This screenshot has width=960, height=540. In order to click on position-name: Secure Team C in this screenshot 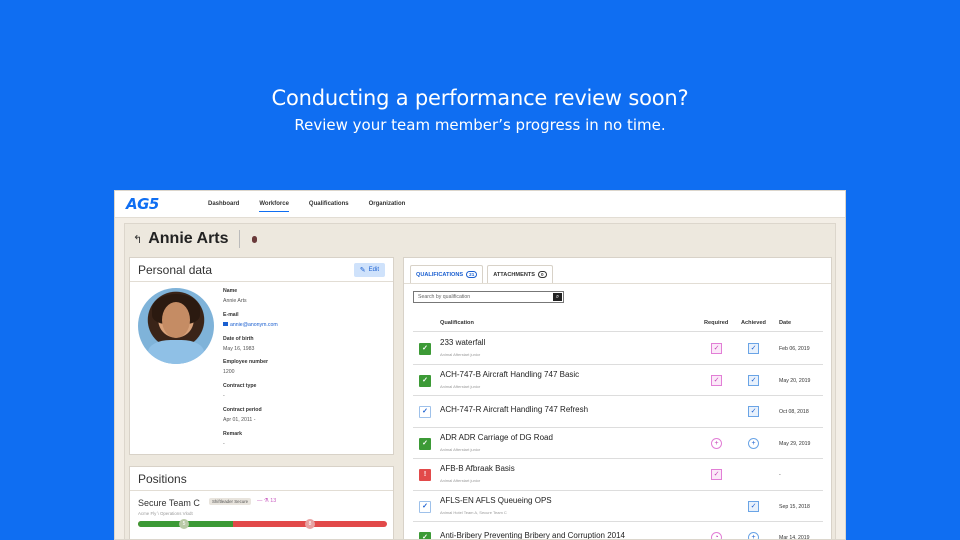, I will do `click(169, 503)`.